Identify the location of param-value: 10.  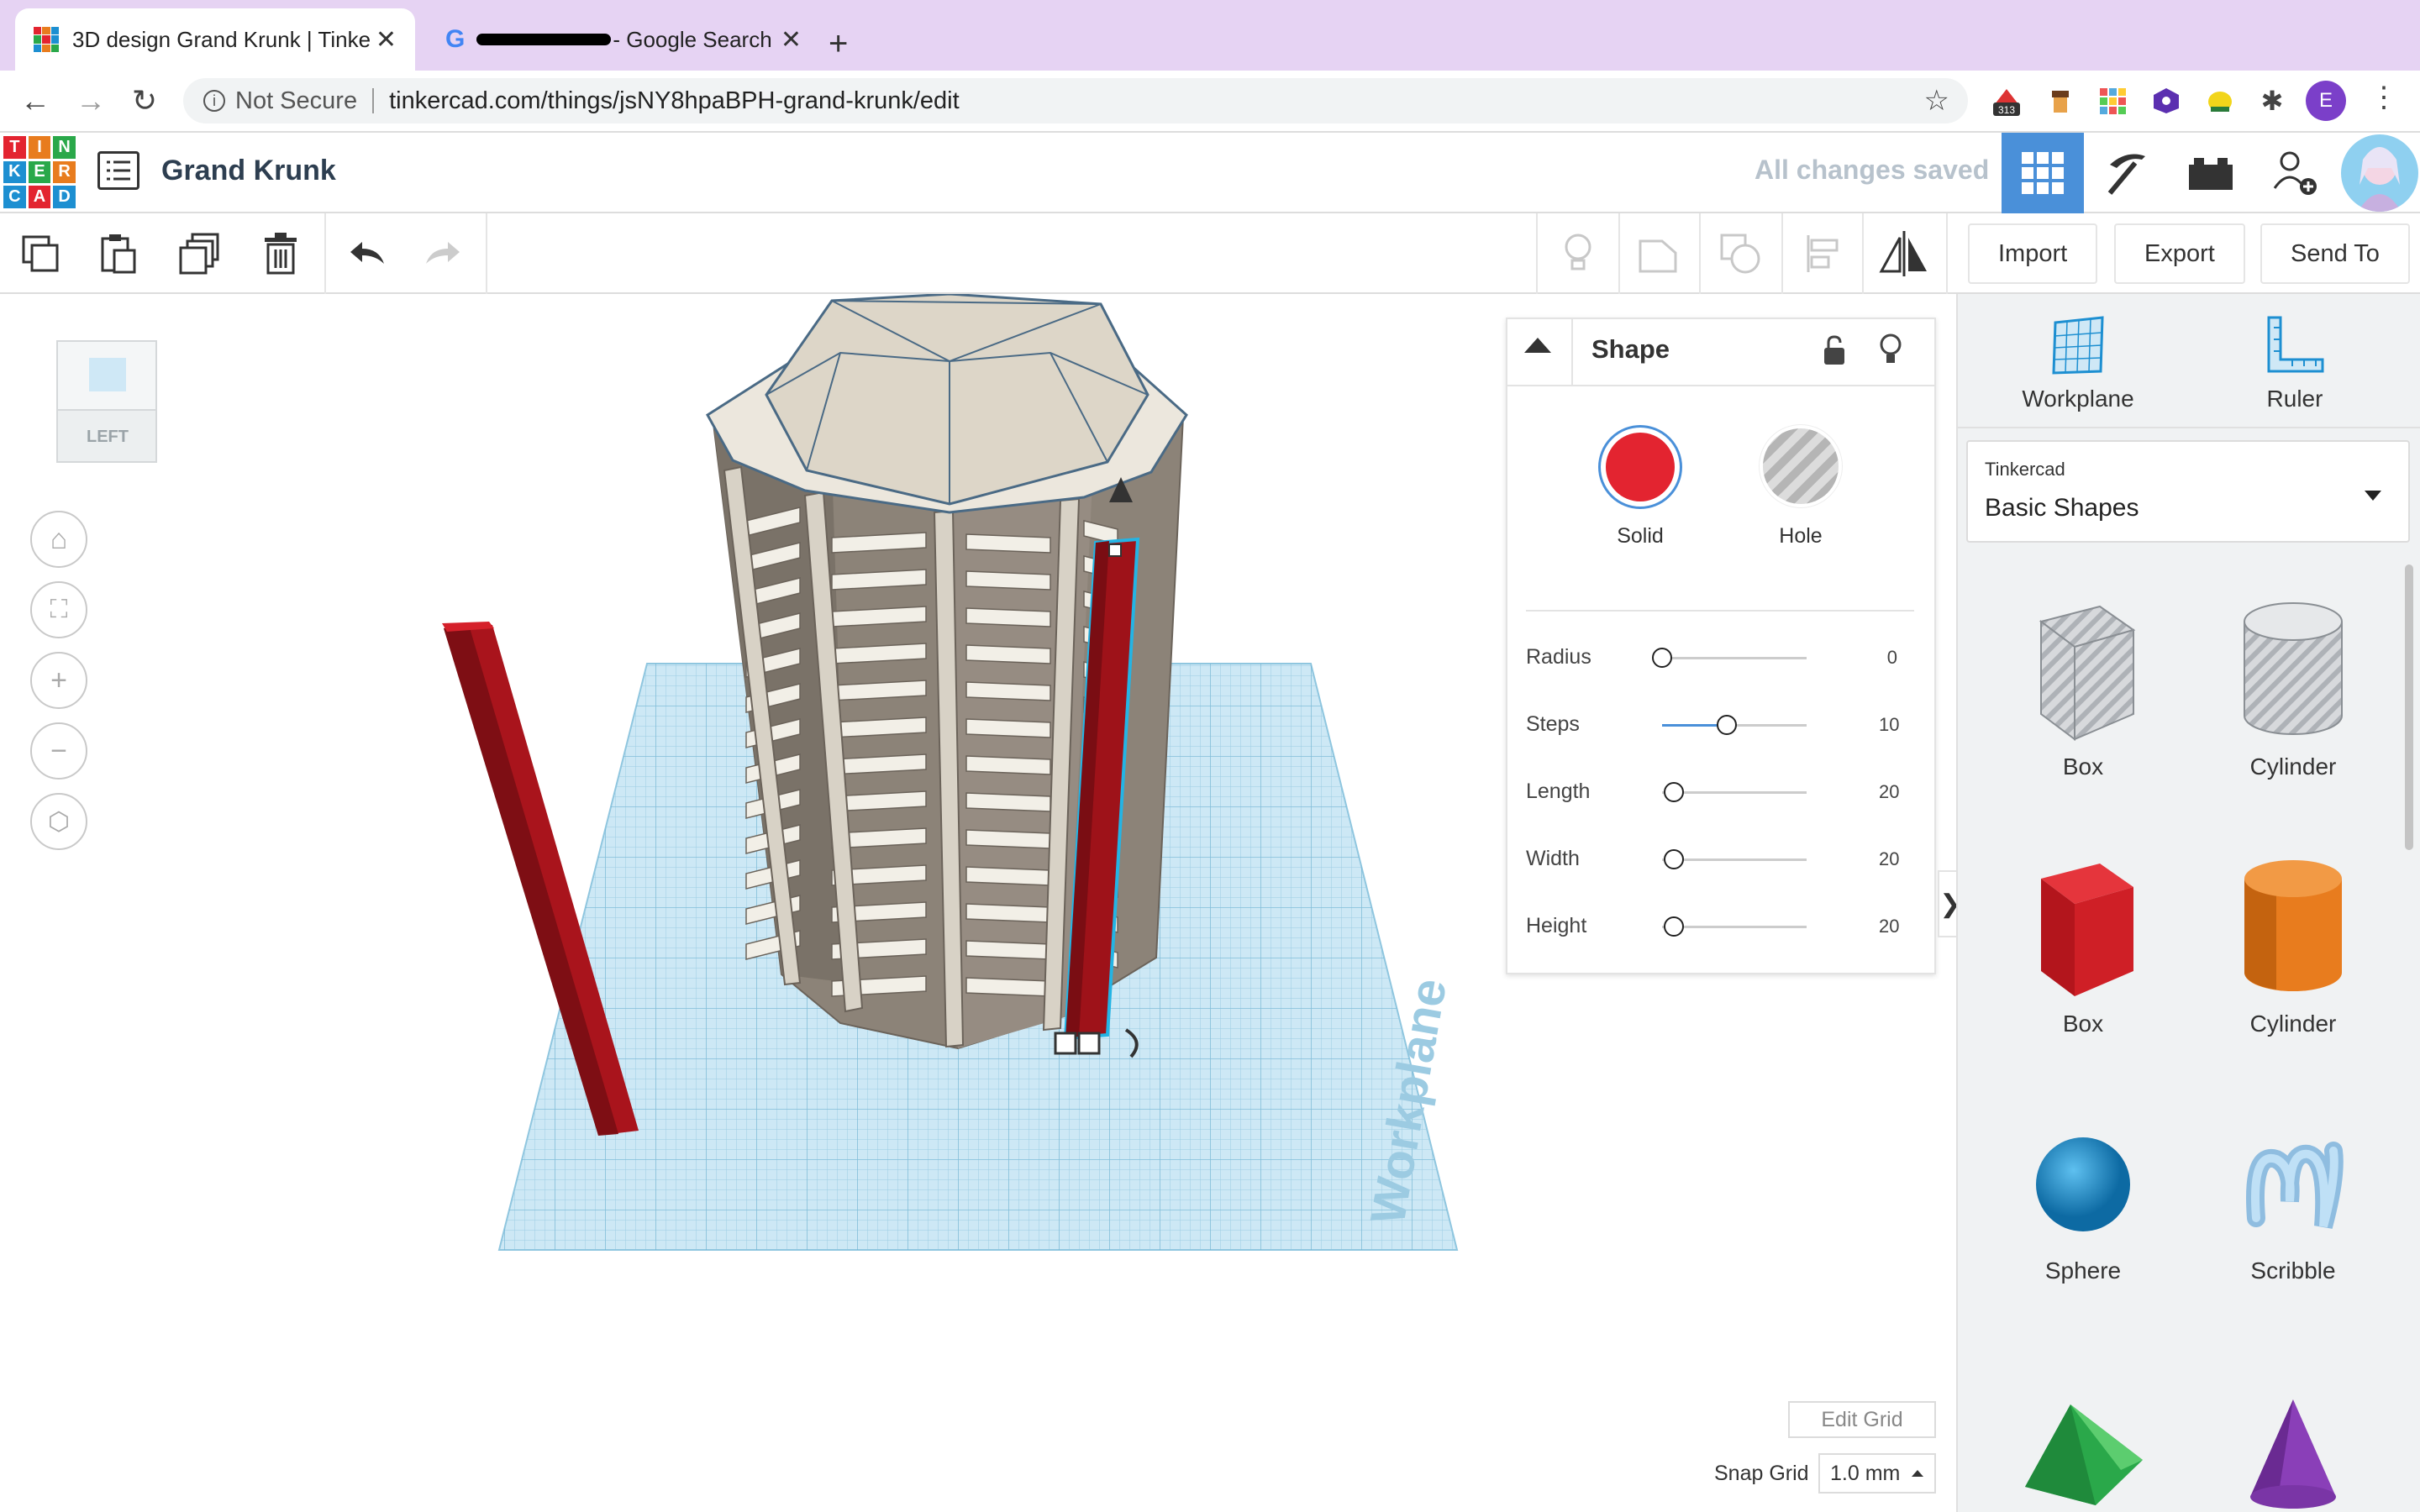
(1889, 724).